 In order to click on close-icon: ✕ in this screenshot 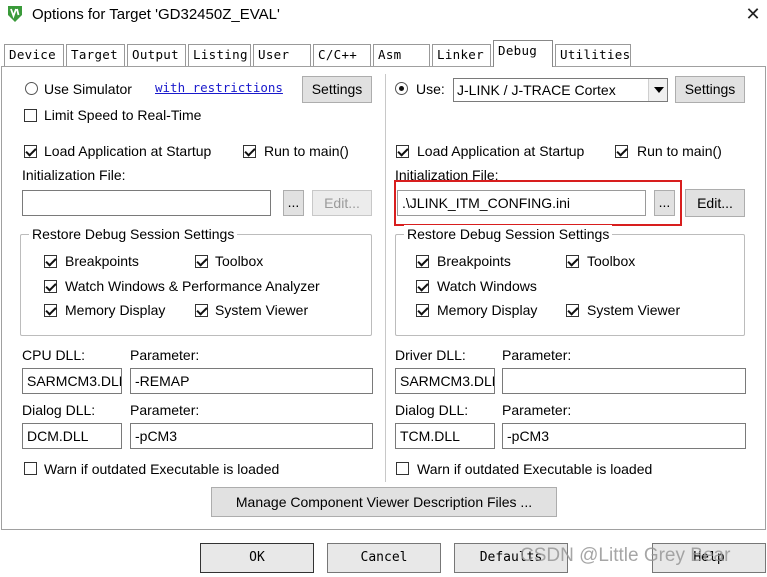, I will do `click(753, 14)`.